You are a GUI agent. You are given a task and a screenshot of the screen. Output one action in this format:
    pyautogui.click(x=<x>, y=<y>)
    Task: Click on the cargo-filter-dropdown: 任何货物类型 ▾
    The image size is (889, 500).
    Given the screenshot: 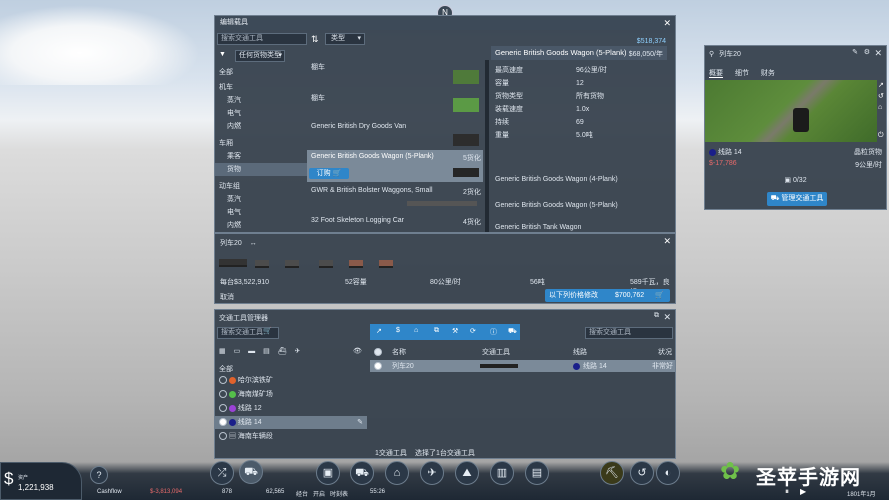 What is the action you would take?
    pyautogui.click(x=260, y=56)
    